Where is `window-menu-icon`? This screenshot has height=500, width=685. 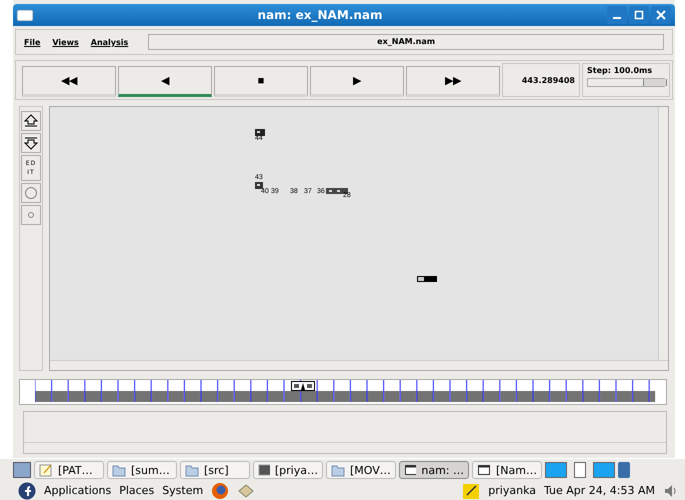 window-menu-icon is located at coordinates (25, 15).